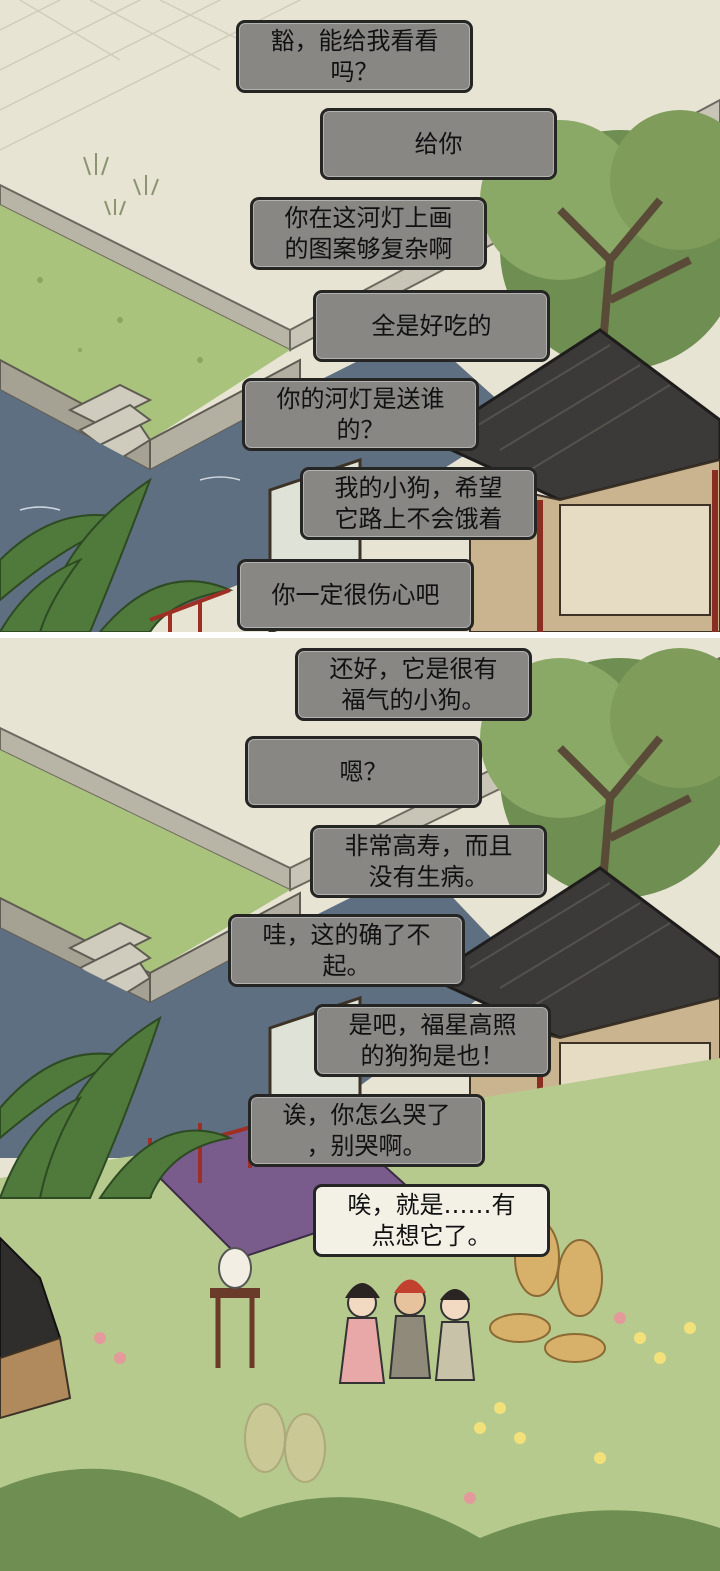 This screenshot has height=1571, width=720. I want to click on characters, so click(407, 1331).